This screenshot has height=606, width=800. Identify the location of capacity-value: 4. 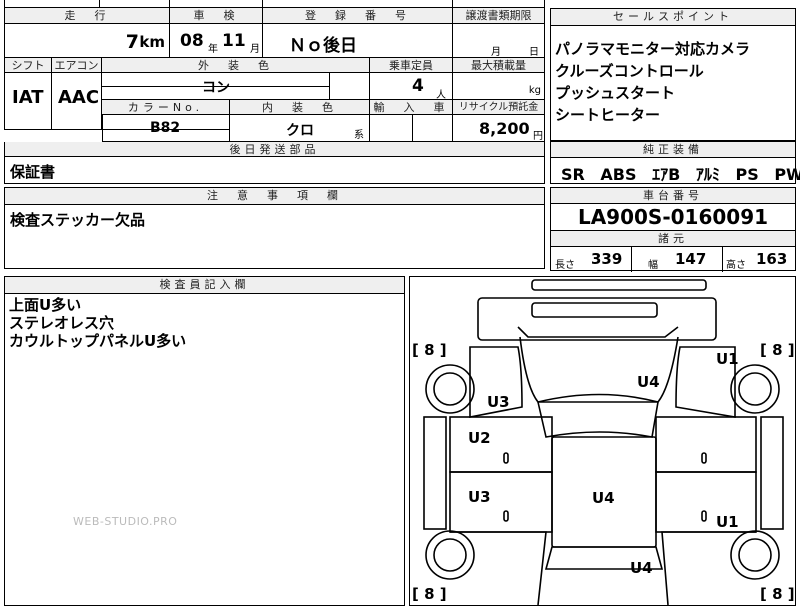
(418, 86).